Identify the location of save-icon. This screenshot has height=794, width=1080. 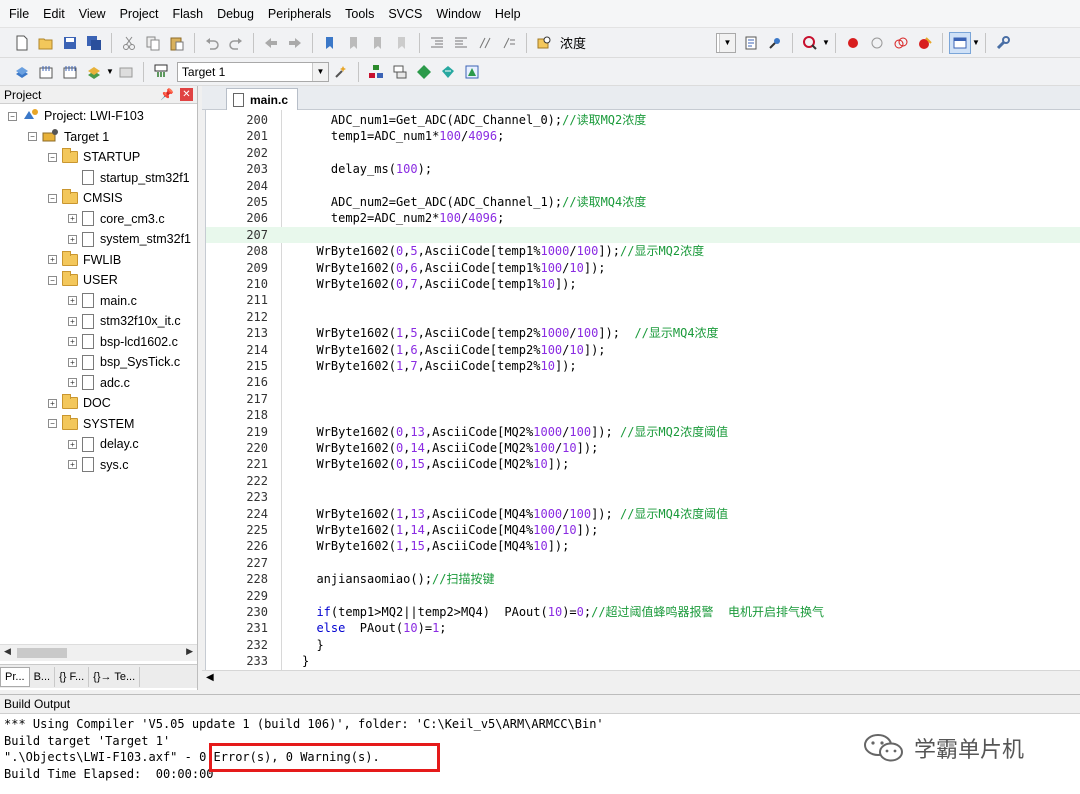
(70, 43).